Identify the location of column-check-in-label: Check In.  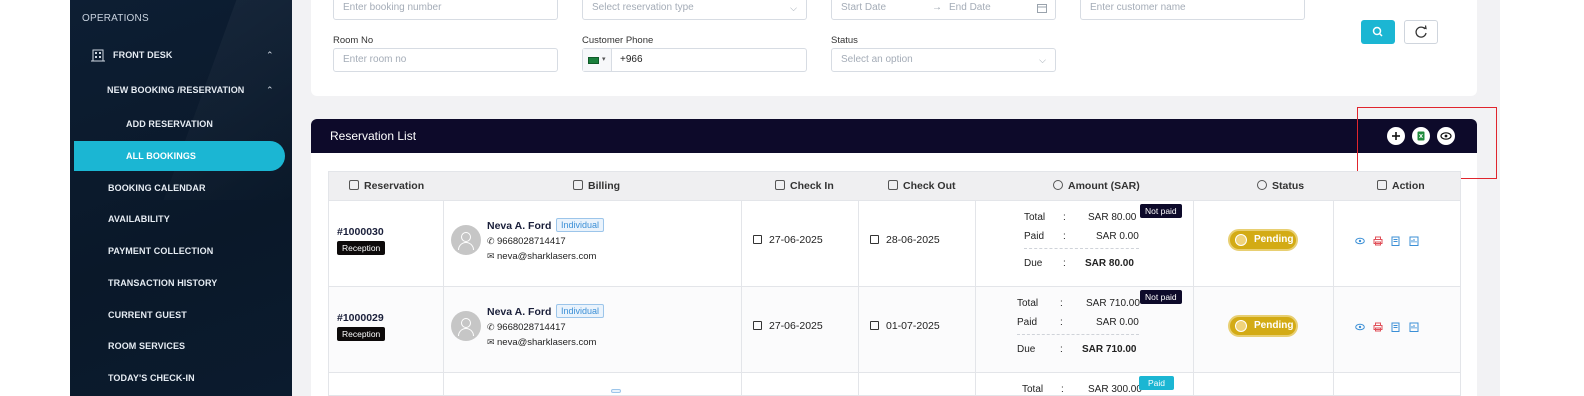
(812, 186).